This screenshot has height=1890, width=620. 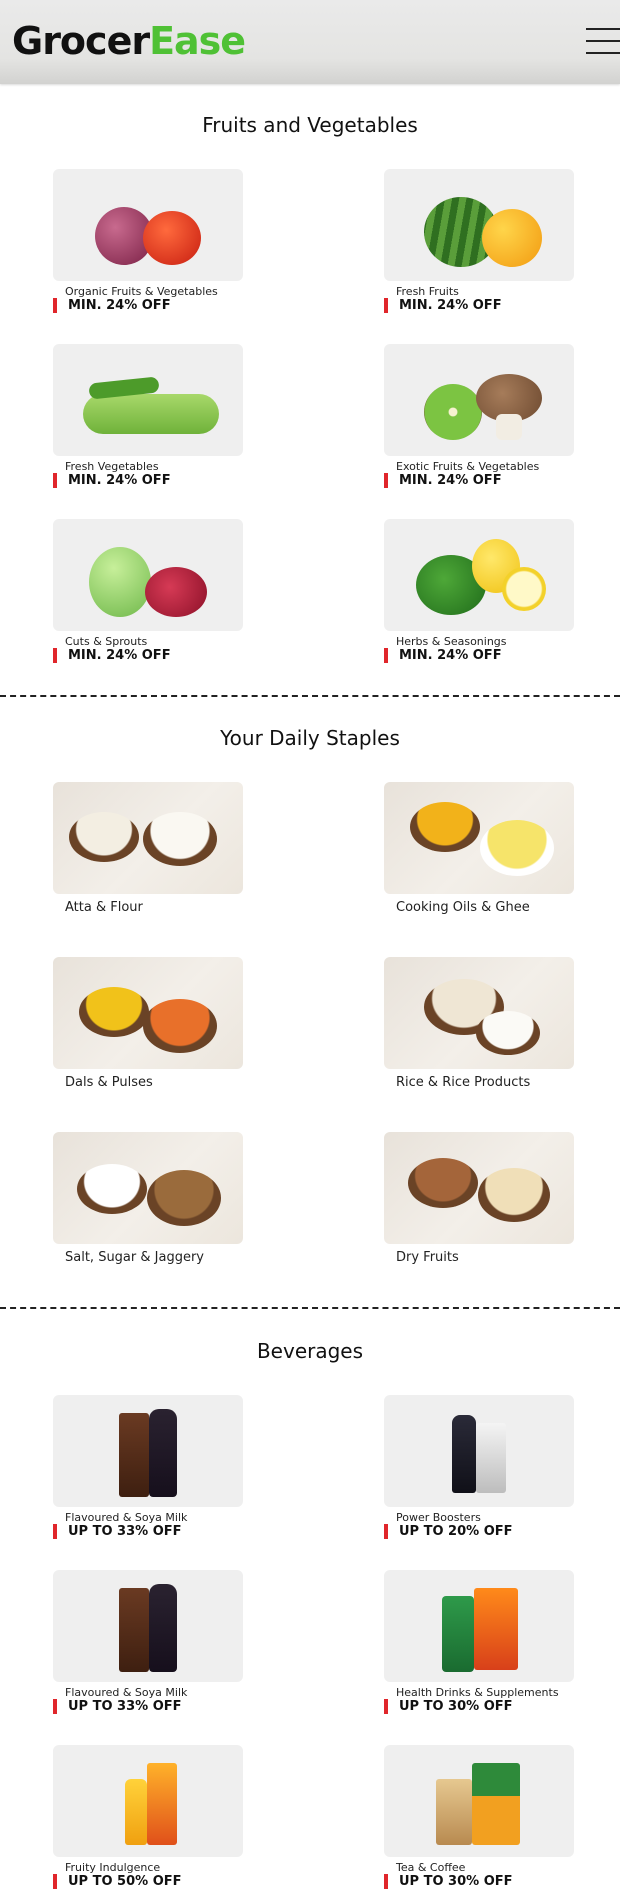 I want to click on category-name: Salt, Sugar & Jaggery, so click(x=134, y=1257).